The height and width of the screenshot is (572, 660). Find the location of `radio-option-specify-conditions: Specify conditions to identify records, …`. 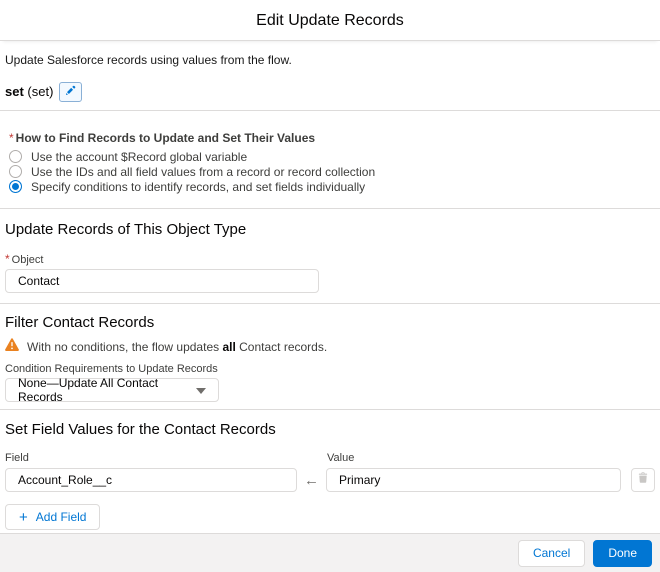

radio-option-specify-conditions: Specify conditions to identify records, … is located at coordinates (332, 186).